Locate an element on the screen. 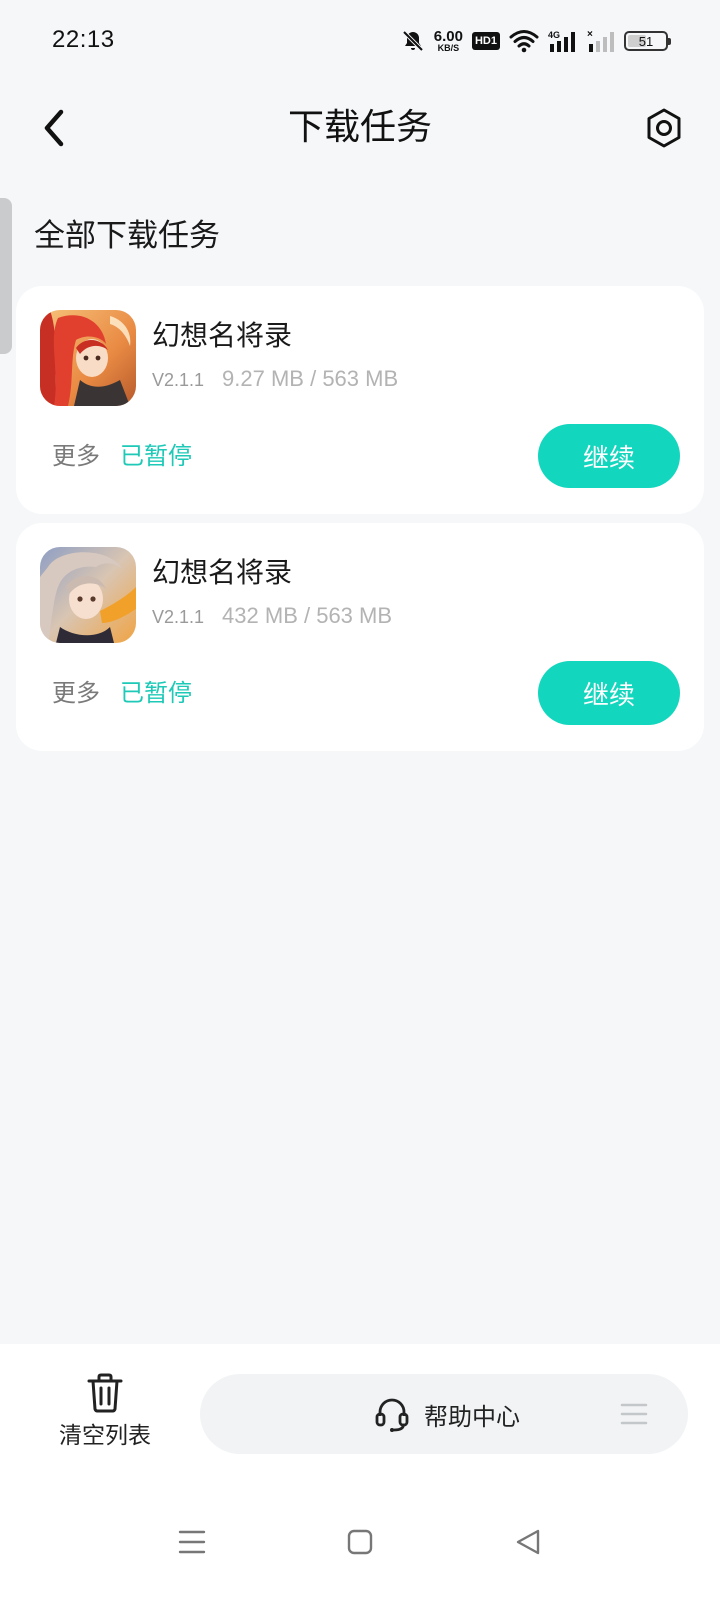 The height and width of the screenshot is (1600, 720). hexagon-settings-icon is located at coordinates (664, 128).